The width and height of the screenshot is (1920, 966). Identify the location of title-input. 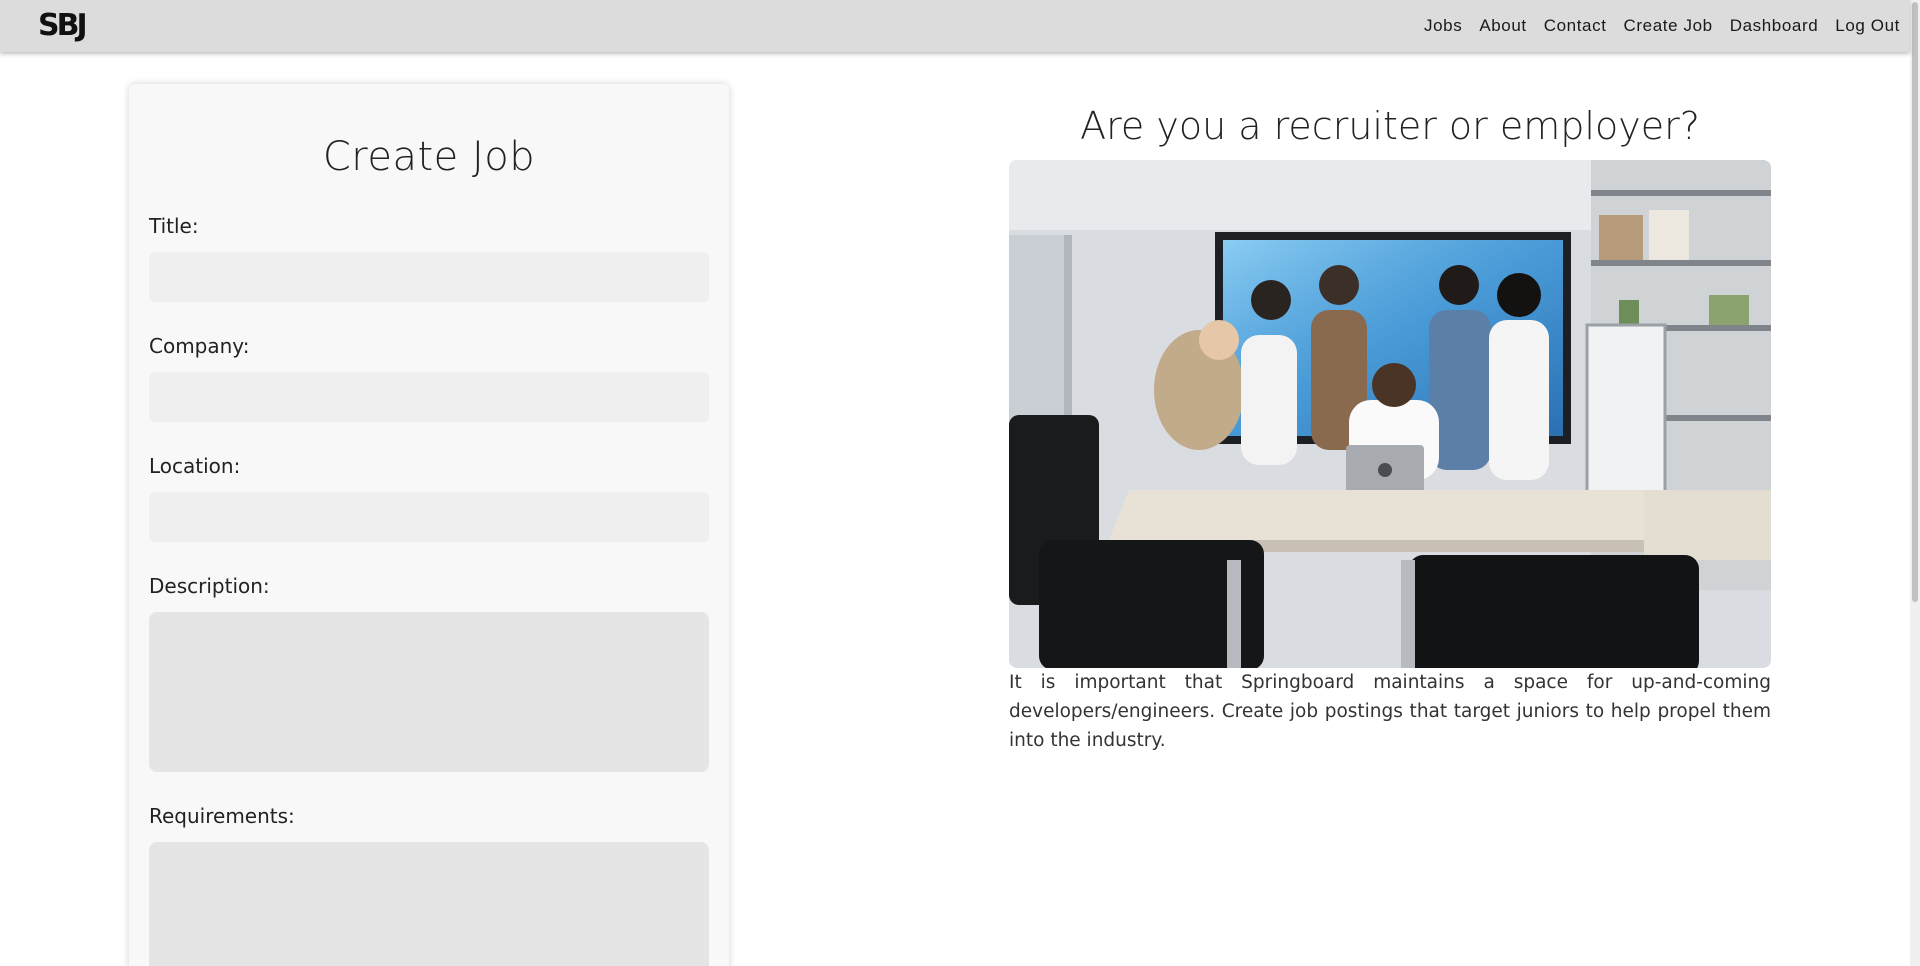
(429, 277).